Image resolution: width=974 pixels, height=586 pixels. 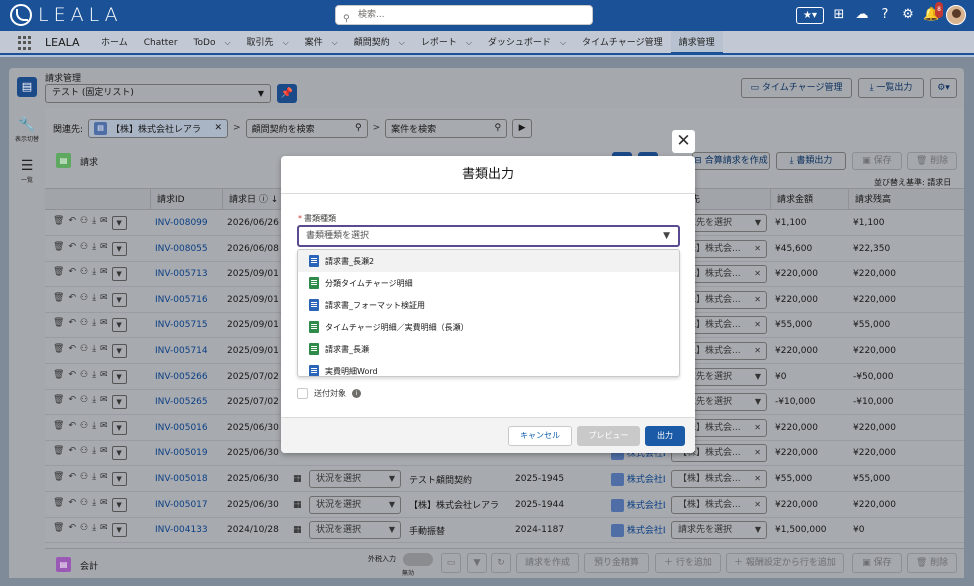 What do you see at coordinates (185, 453) in the screenshot?
I see `invoice-id-link: INV-005019` at bounding box center [185, 453].